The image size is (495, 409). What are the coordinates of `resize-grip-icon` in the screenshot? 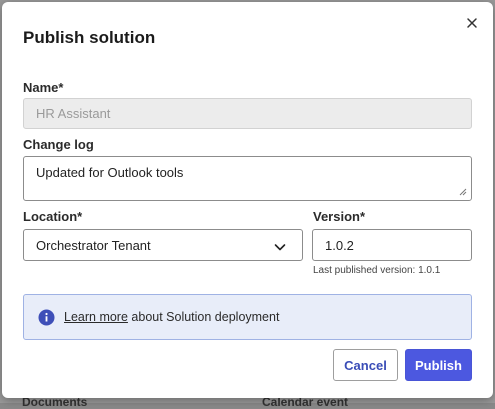 It's located at (463, 192).